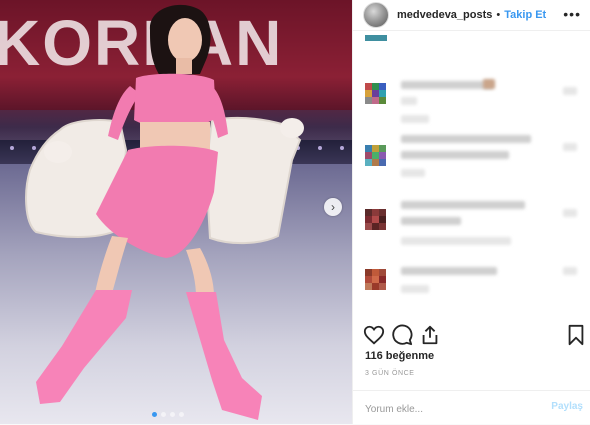  What do you see at coordinates (399, 356) in the screenshot?
I see `like-count: 116 beğenme` at bounding box center [399, 356].